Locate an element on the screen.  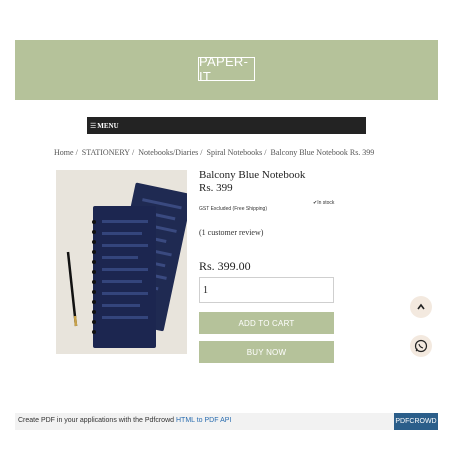
reviews-link: (1 customer review) is located at coordinates (231, 232).